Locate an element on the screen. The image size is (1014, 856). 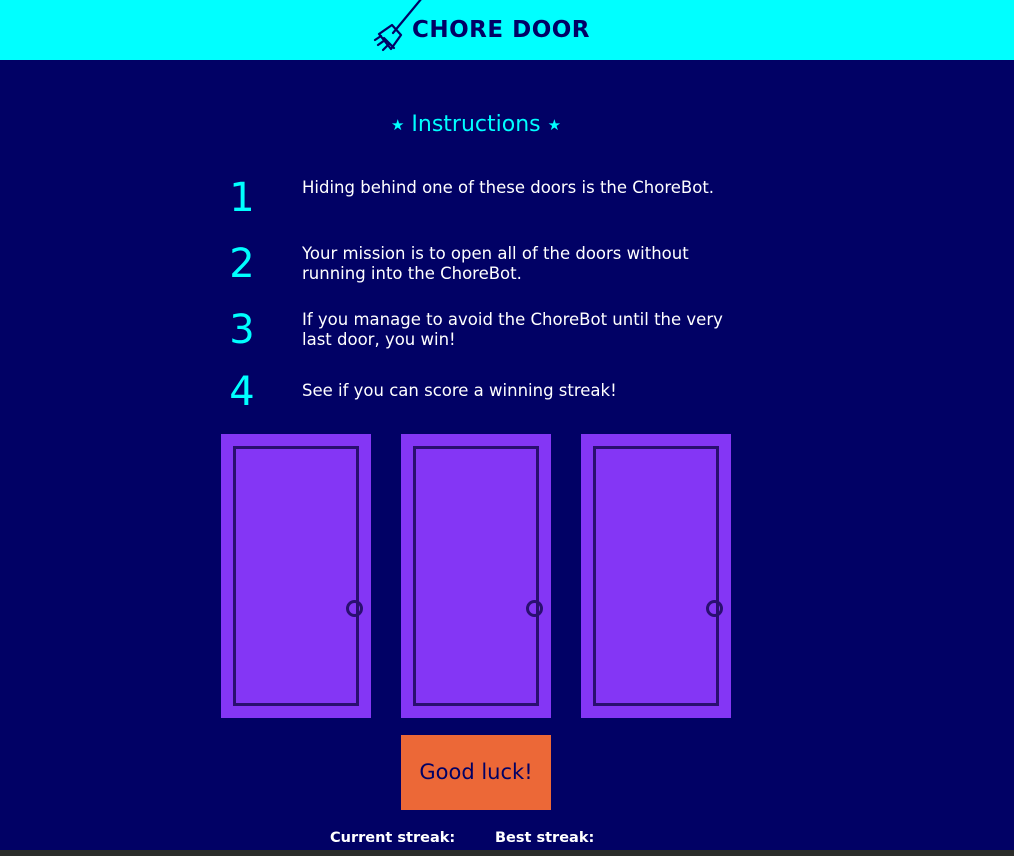
step-number: 3 is located at coordinates (242, 330).